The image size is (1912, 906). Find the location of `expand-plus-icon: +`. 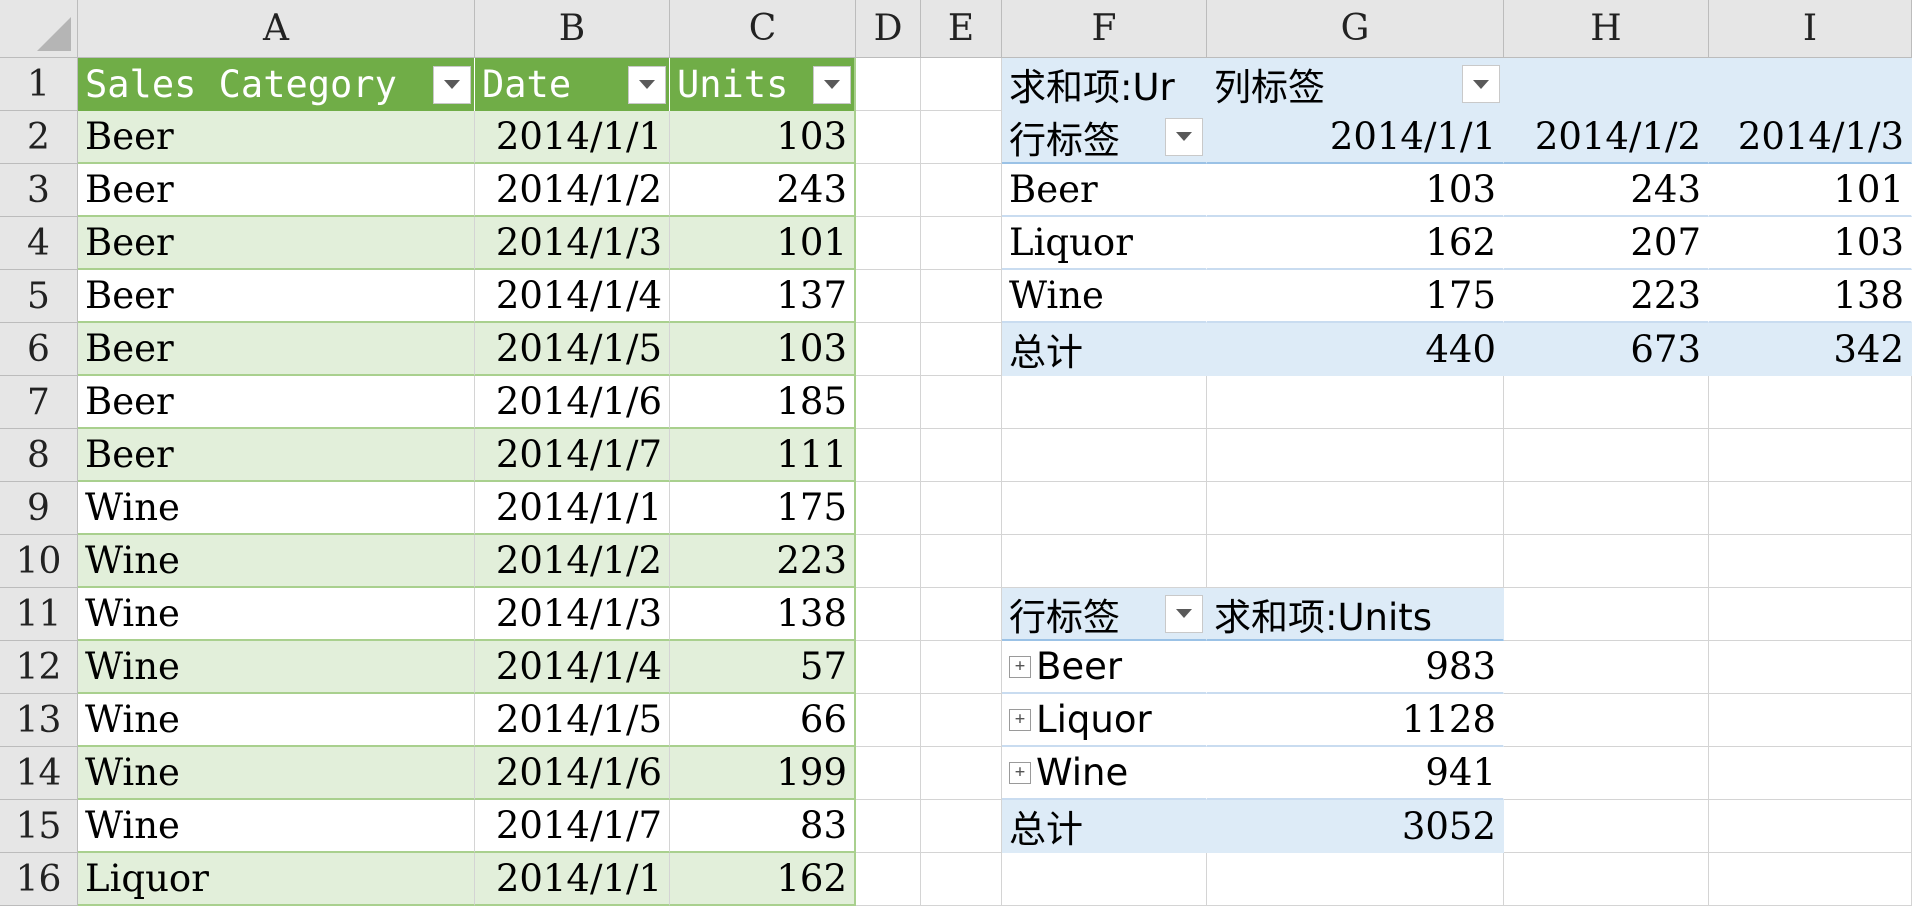

expand-plus-icon: + is located at coordinates (1020, 772).